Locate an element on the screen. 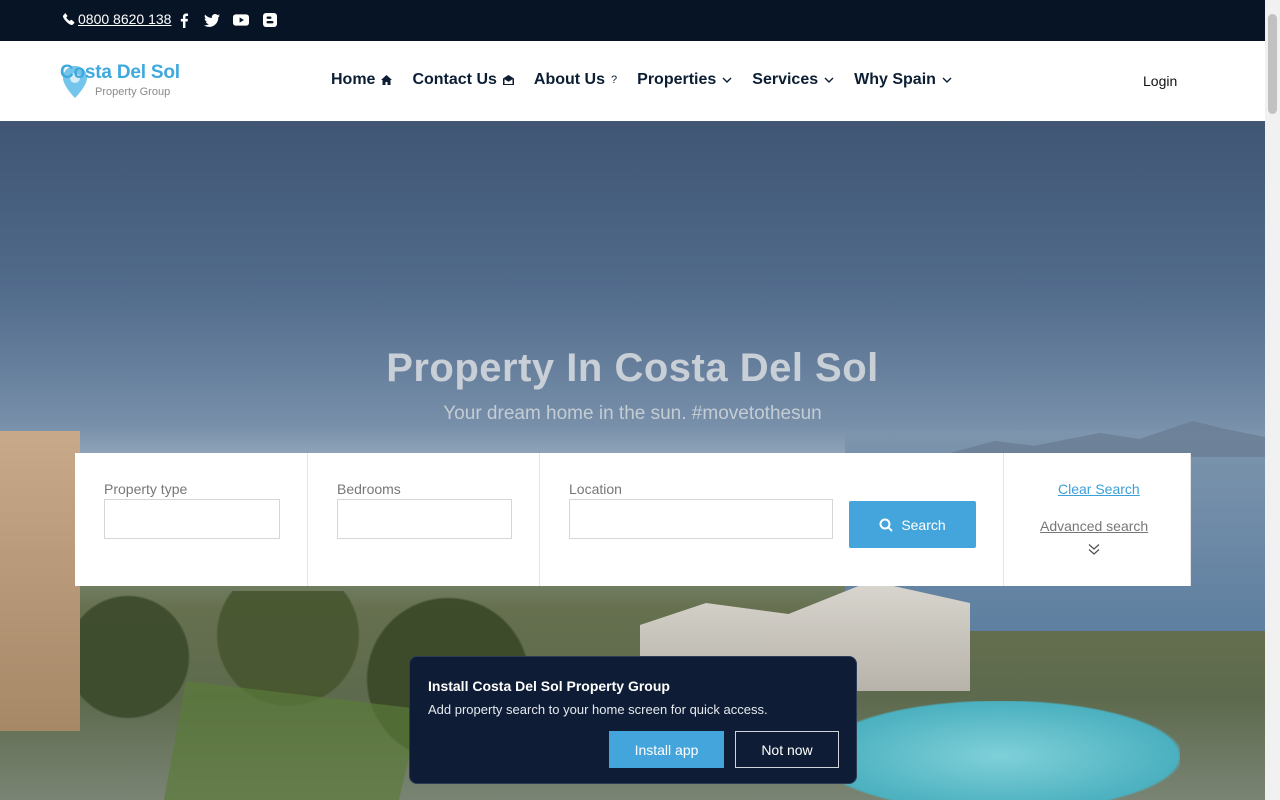  nav-properties: Properties is located at coordinates (684, 80).